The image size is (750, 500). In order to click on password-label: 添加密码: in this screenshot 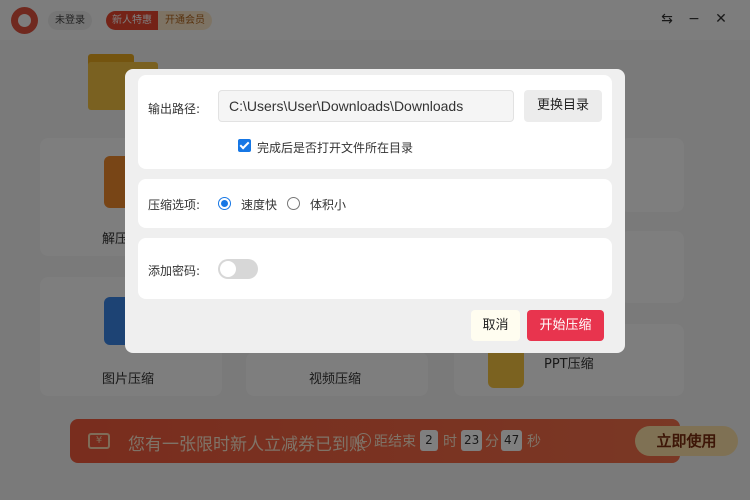, I will do `click(174, 271)`.